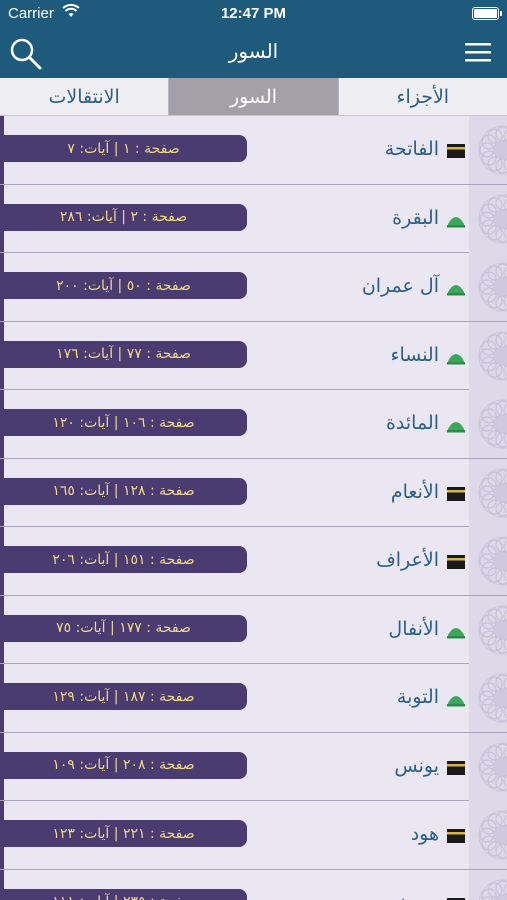 The height and width of the screenshot is (900, 507). I want to click on surah-row: صفحة : ٢ | آيات: ٢٨٦ البقرة, so click(253, 218).